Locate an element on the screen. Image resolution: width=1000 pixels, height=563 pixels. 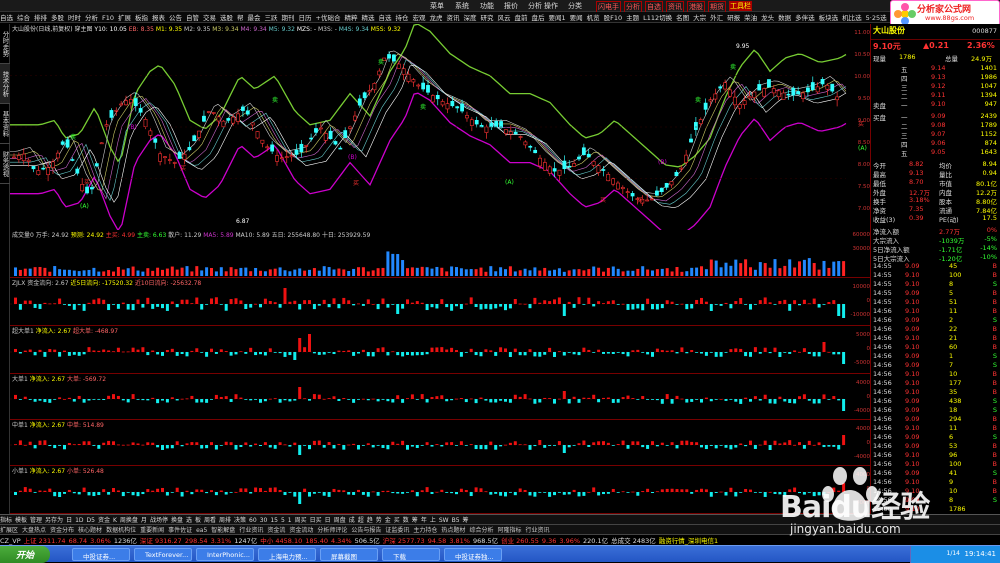
toolbar-item: 期刊 is located at coordinates (288, 18).